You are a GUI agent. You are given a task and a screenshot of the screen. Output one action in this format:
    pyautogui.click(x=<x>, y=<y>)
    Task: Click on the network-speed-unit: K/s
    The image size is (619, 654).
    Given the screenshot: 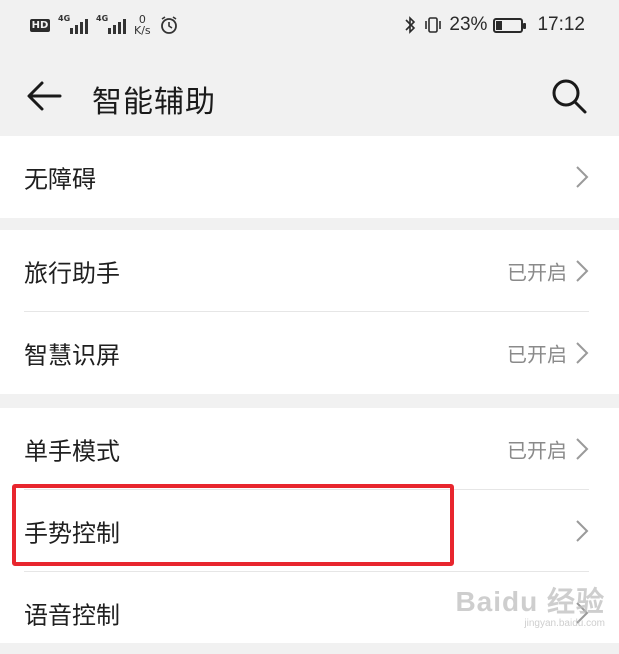 What is the action you would take?
    pyautogui.click(x=142, y=30)
    